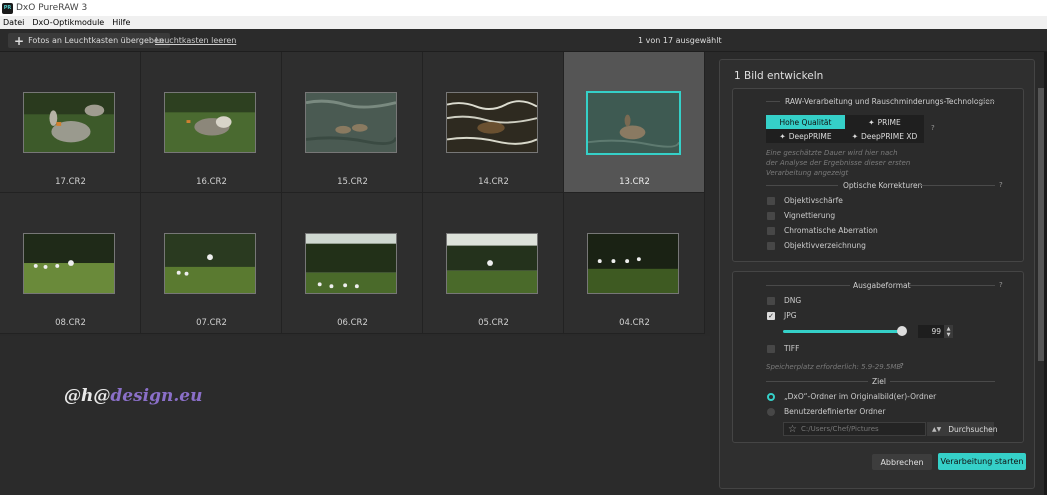 Image resolution: width=1047 pixels, height=495 pixels. I want to click on format-tiff-row: TIFF, so click(783, 348).